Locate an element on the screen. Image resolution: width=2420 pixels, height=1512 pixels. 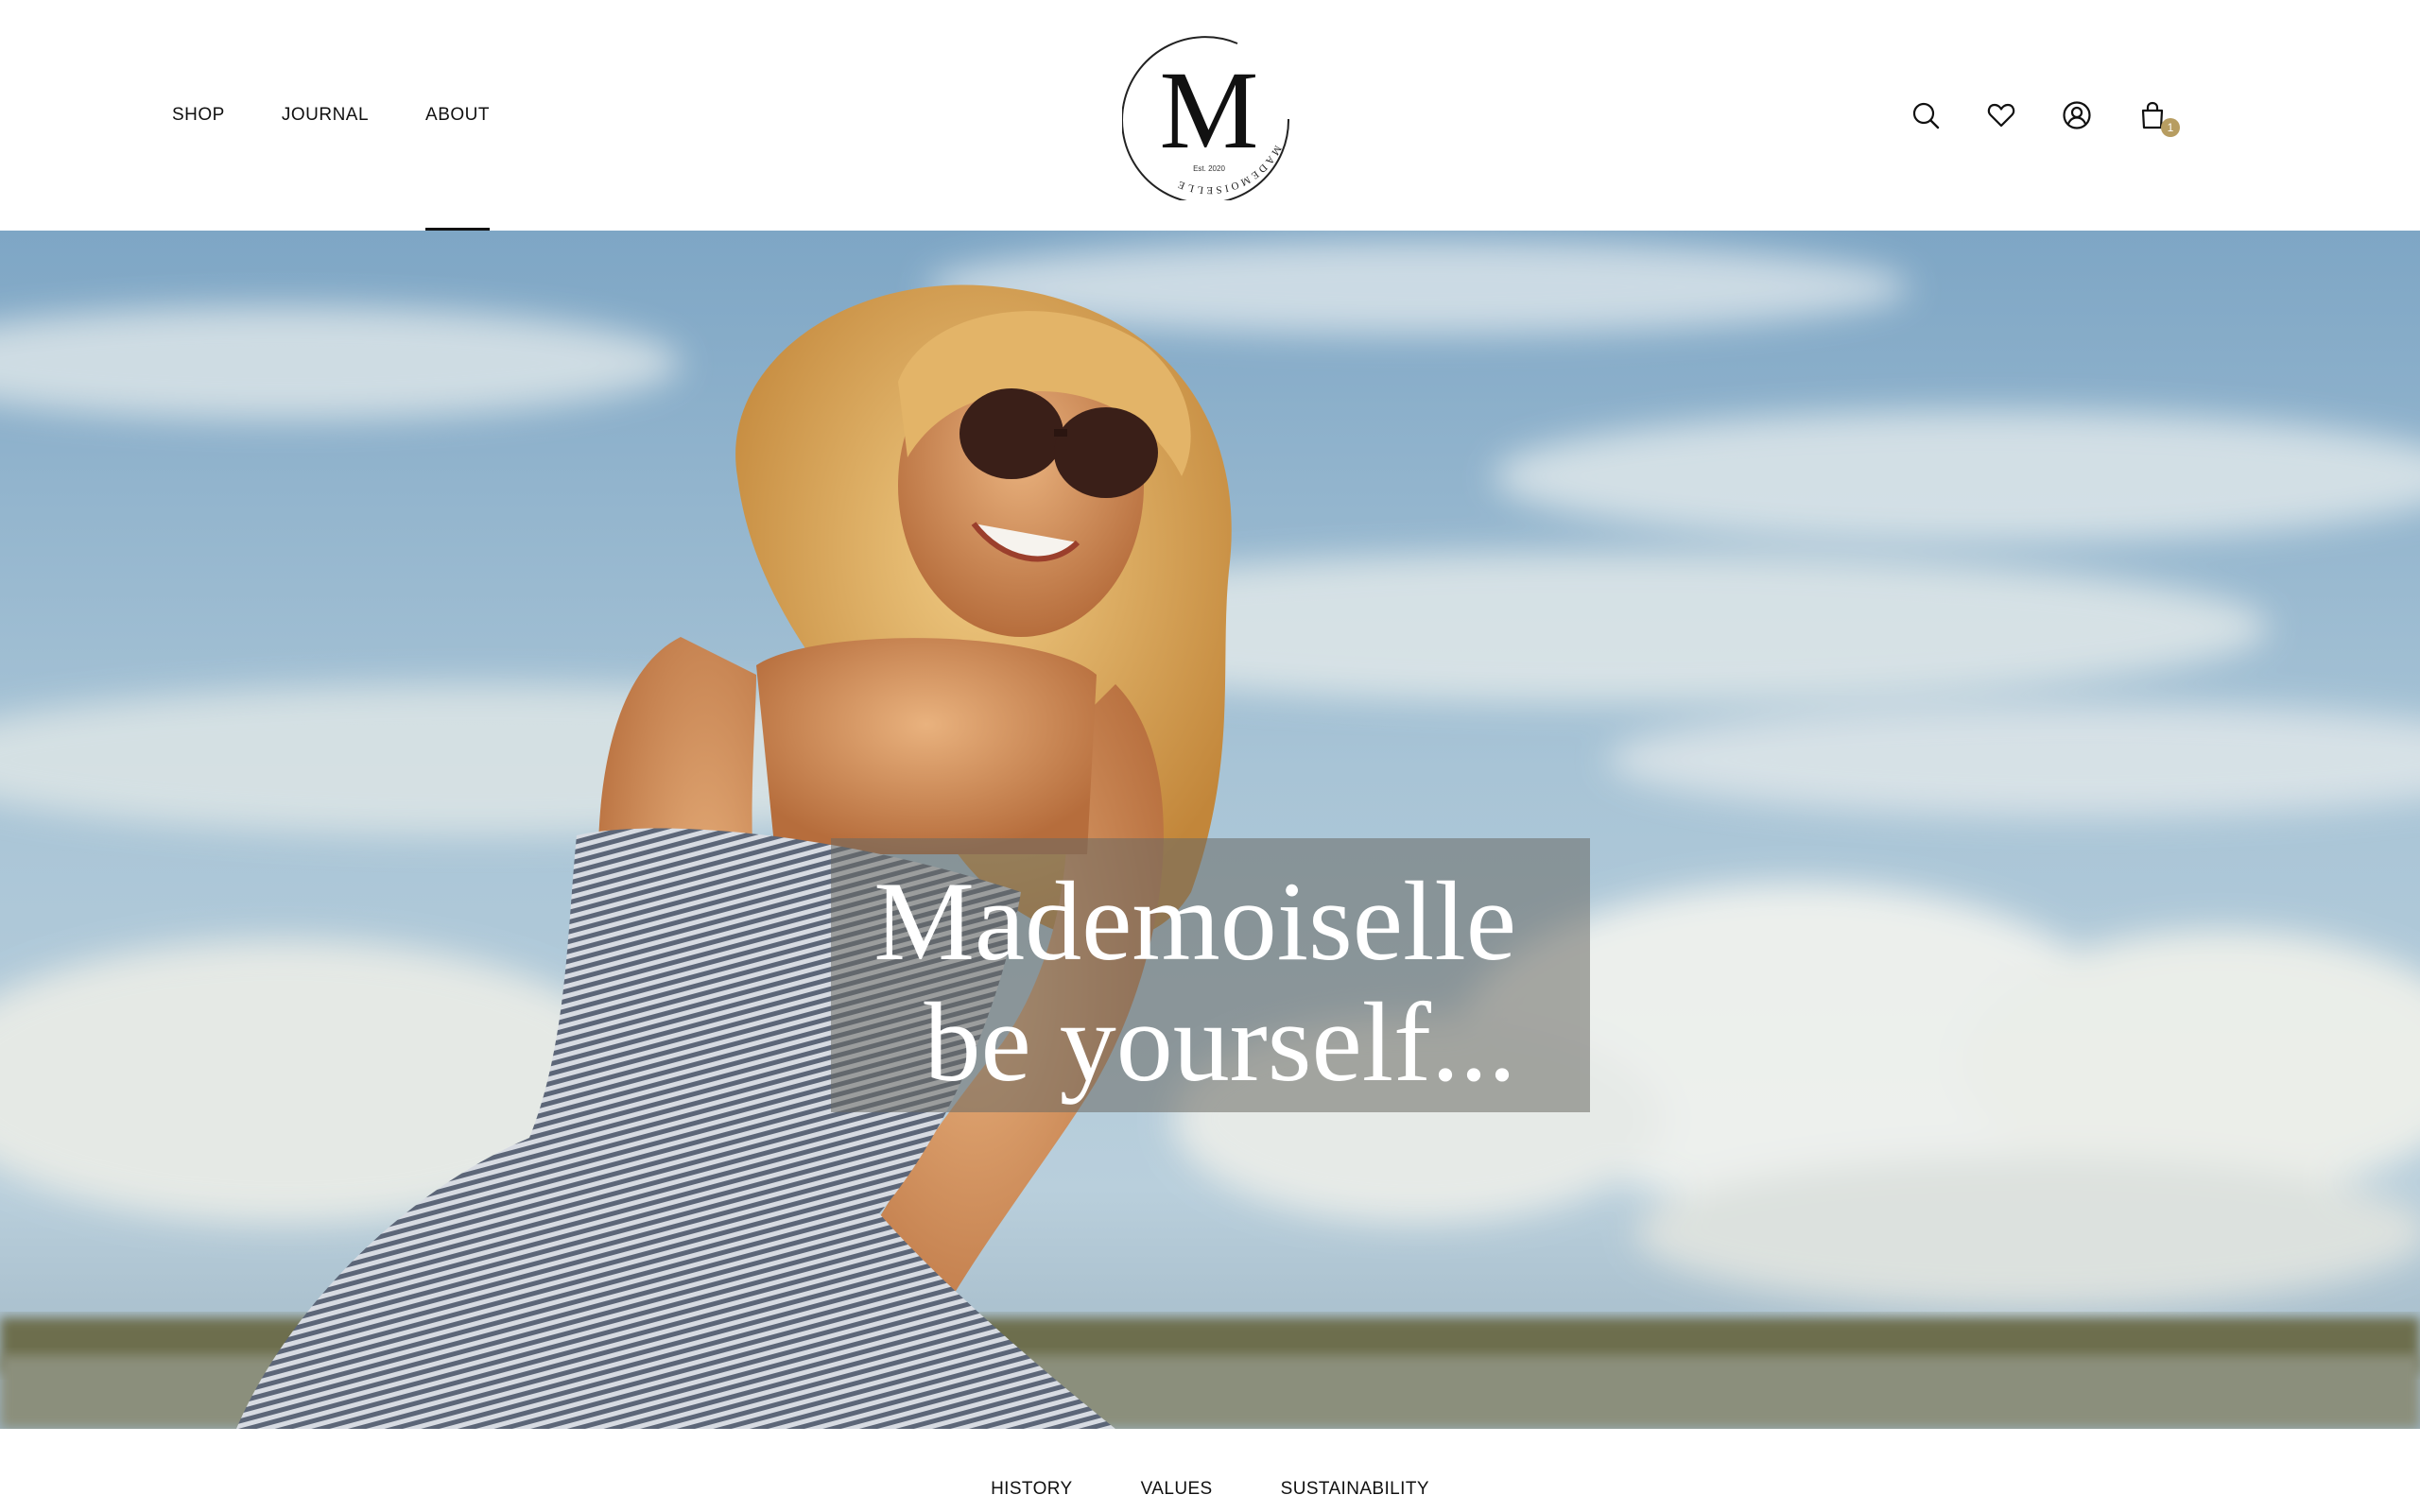
wishlist-button is located at coordinates (2001, 115).